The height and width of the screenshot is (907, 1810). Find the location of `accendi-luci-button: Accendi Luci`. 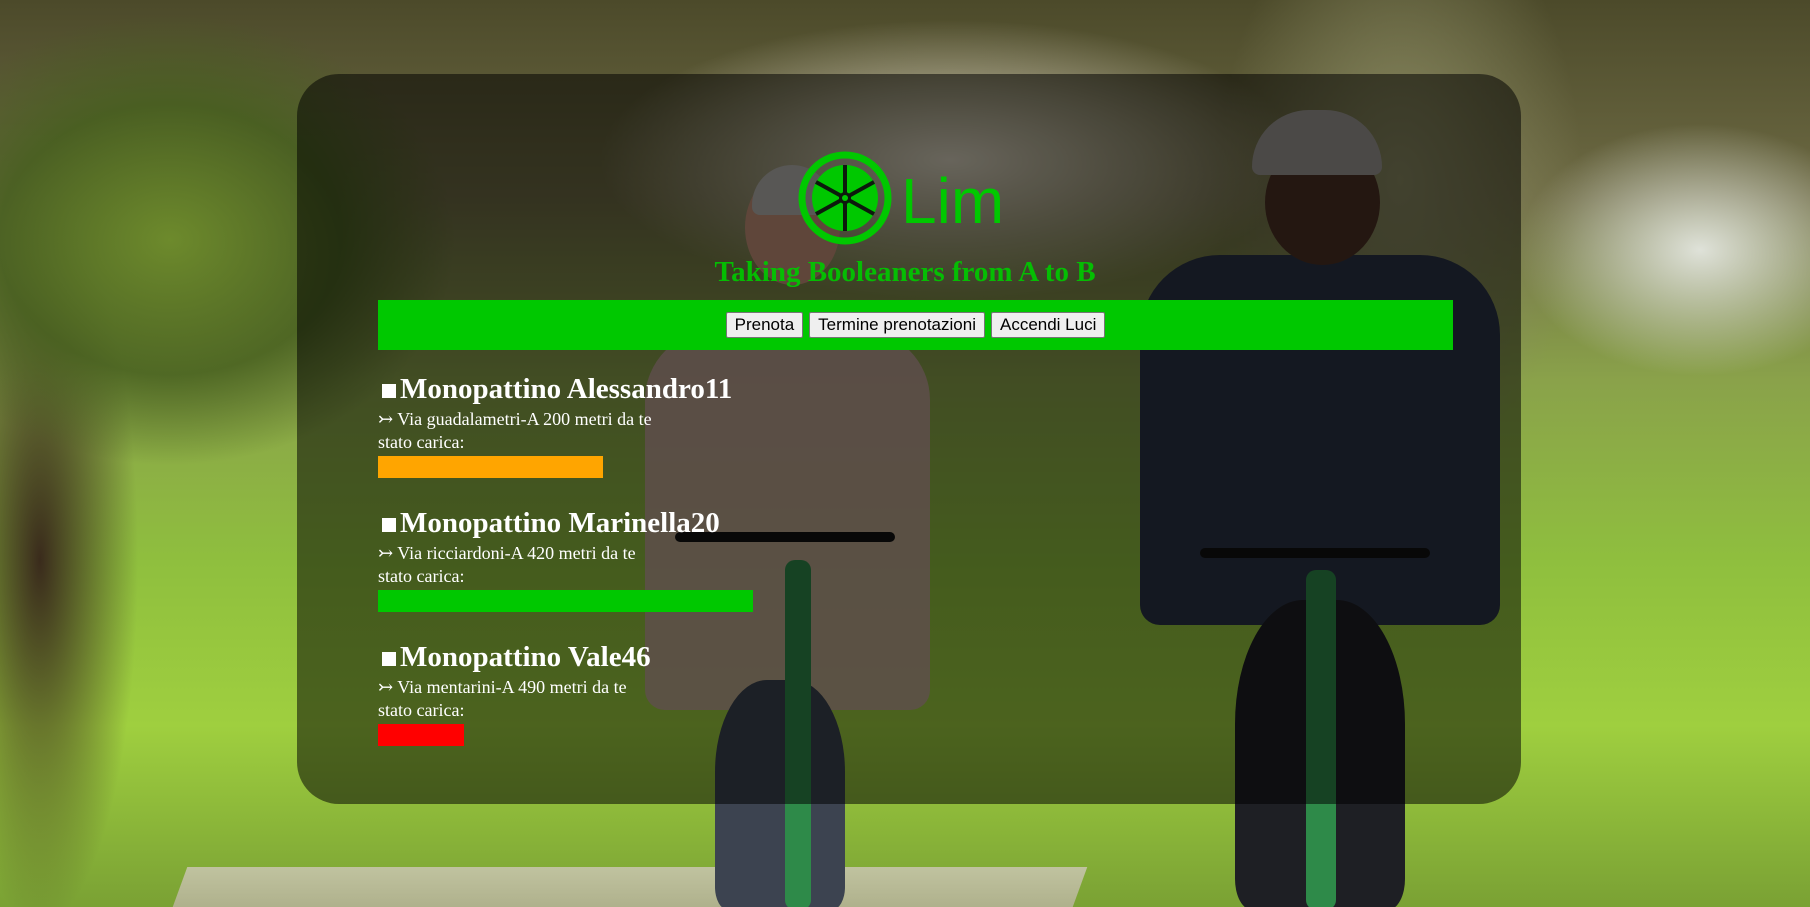

accendi-luci-button: Accendi Luci is located at coordinates (1048, 325).